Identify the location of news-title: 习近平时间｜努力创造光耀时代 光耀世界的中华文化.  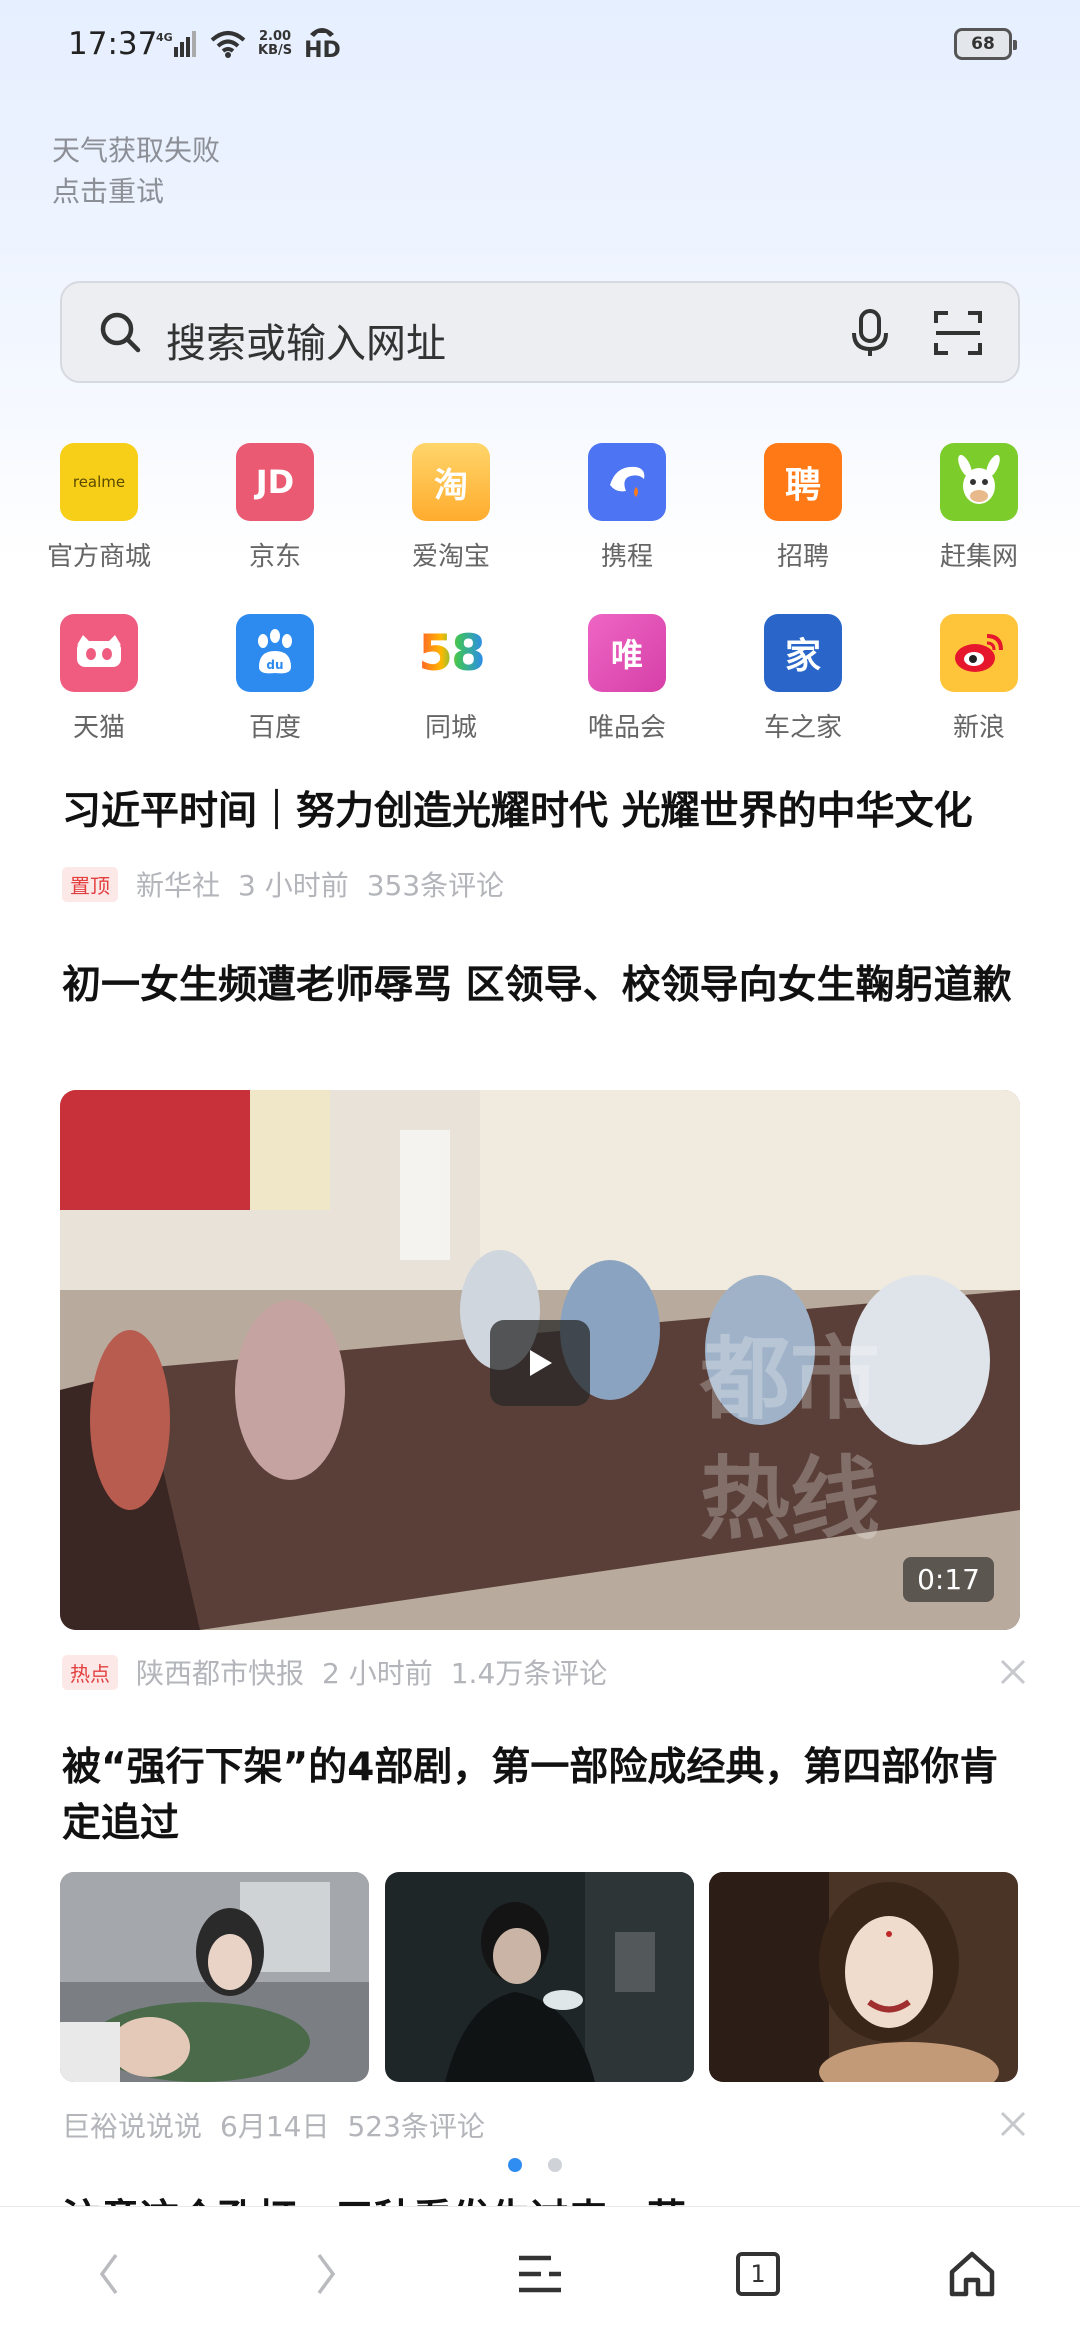
(542, 812).